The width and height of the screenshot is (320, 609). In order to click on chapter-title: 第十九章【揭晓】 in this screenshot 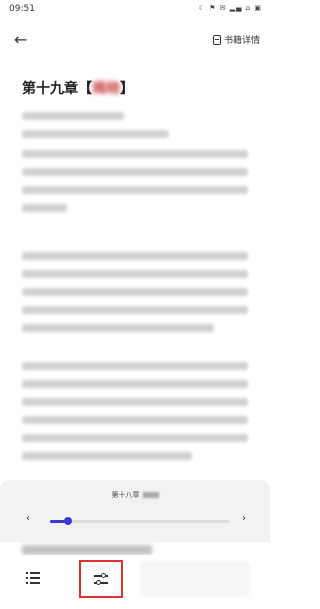, I will do `click(78, 88)`.